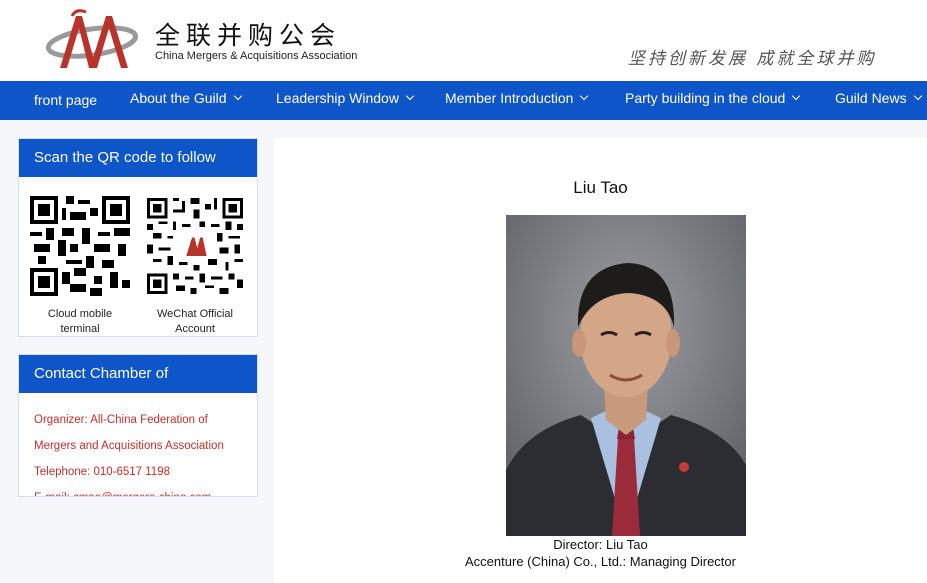  Describe the element at coordinates (600, 187) in the screenshot. I see `profile-name: Liu Tao` at that location.